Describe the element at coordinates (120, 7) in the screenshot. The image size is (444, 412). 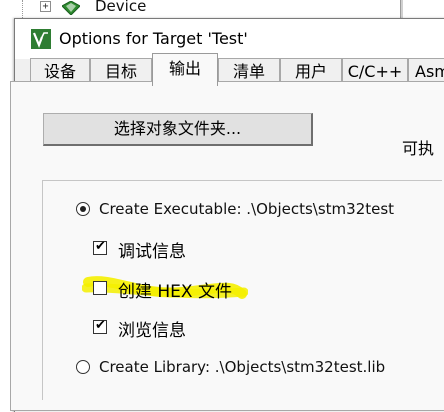
I see `tree-node-device: Device` at that location.